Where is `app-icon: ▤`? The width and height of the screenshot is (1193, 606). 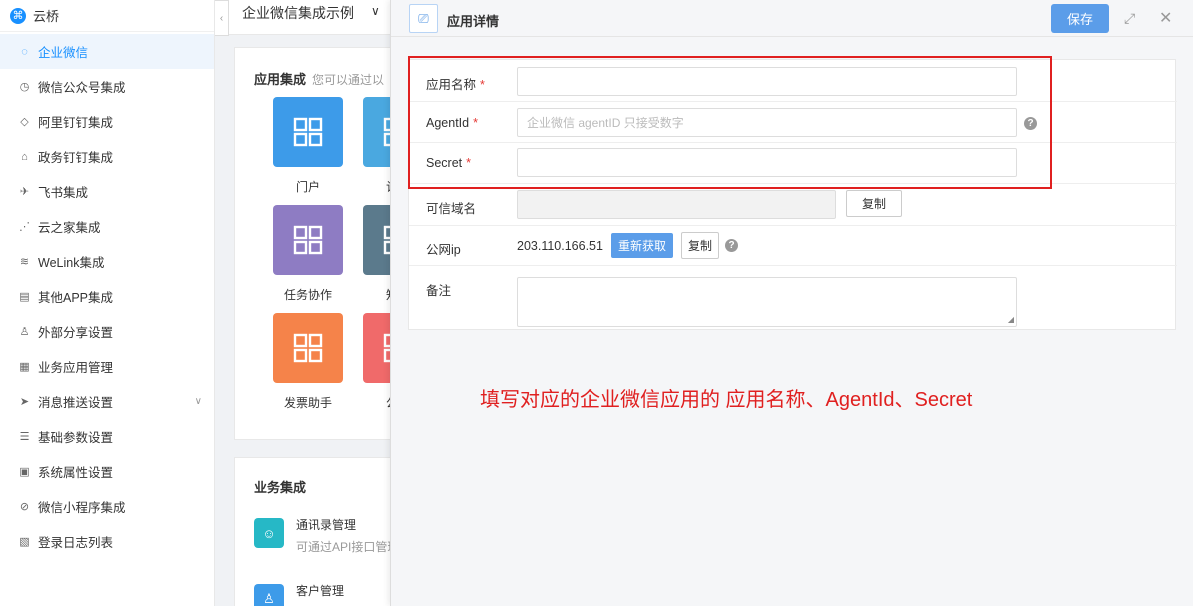
app-icon: ▤ is located at coordinates (24, 297).